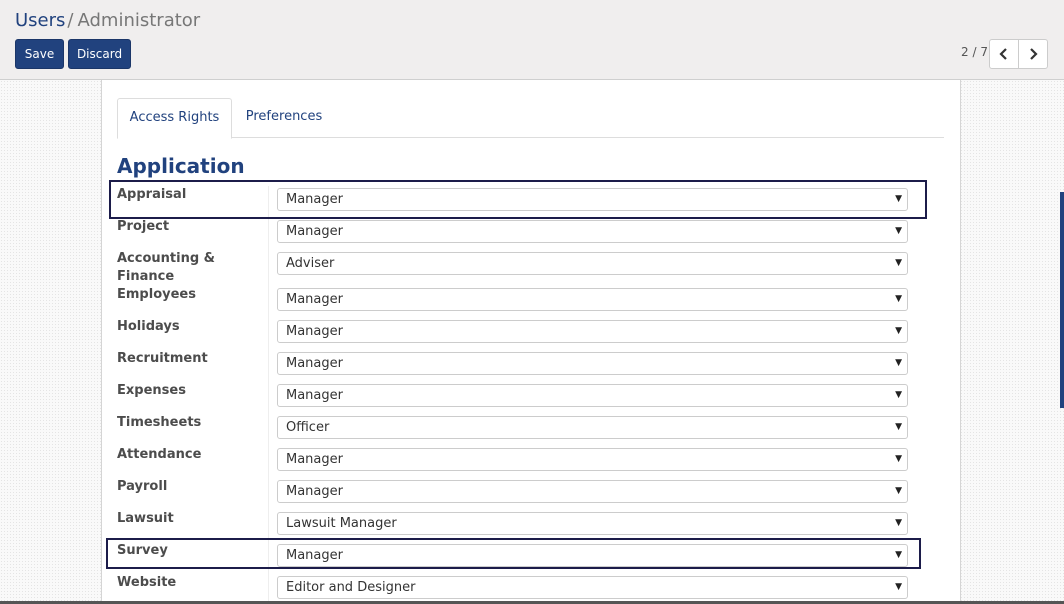 Image resolution: width=1064 pixels, height=604 pixels. Describe the element at coordinates (268, 395) in the screenshot. I see `column-divider` at that location.